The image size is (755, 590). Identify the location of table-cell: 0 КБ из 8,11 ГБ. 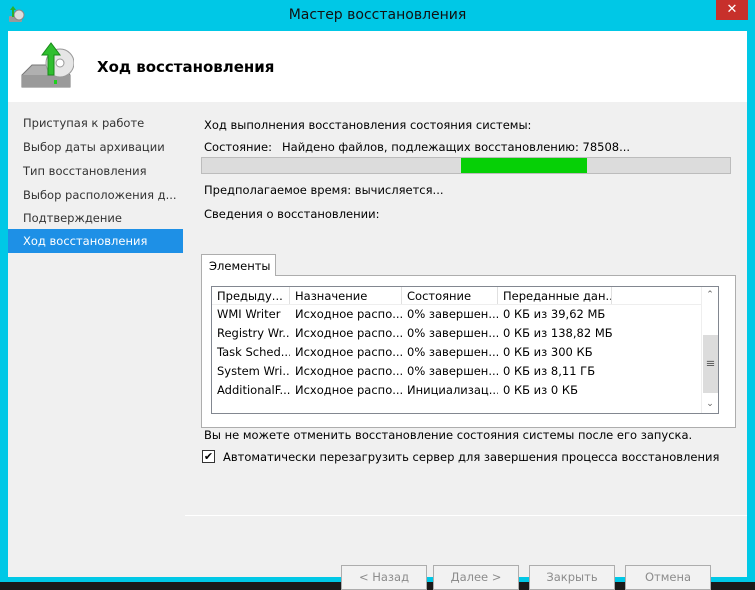
(549, 371).